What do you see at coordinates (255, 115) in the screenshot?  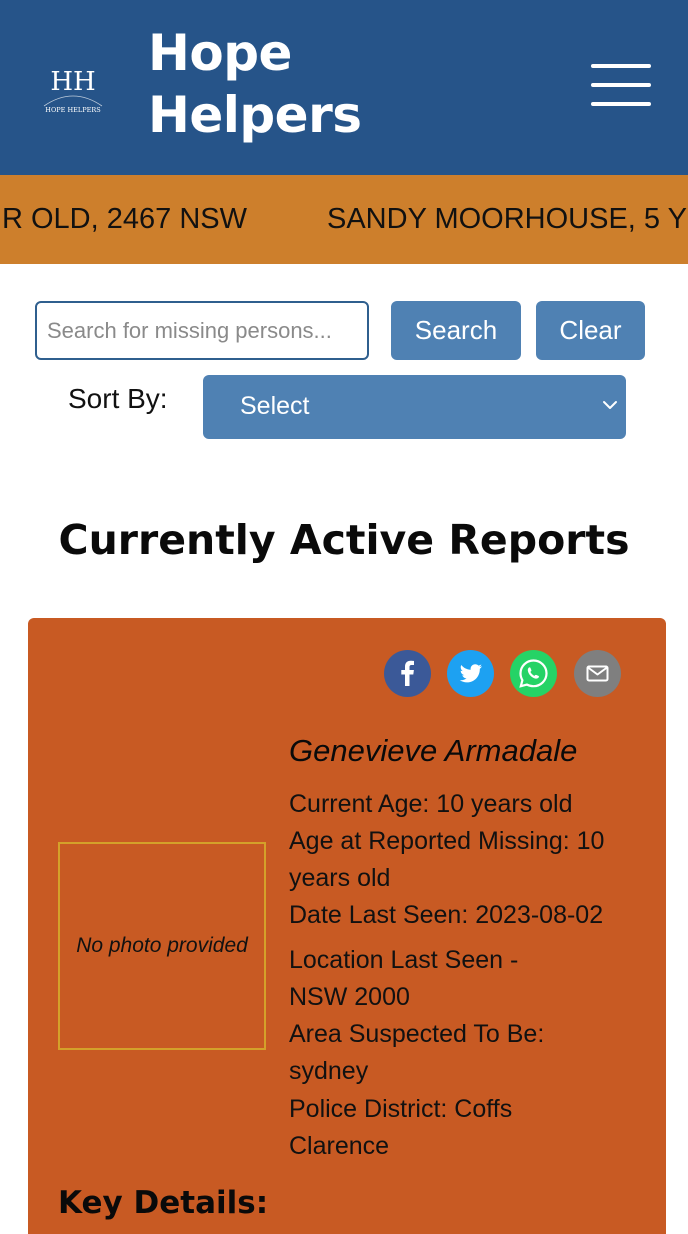 I see `site-title-line-2: Helpers` at bounding box center [255, 115].